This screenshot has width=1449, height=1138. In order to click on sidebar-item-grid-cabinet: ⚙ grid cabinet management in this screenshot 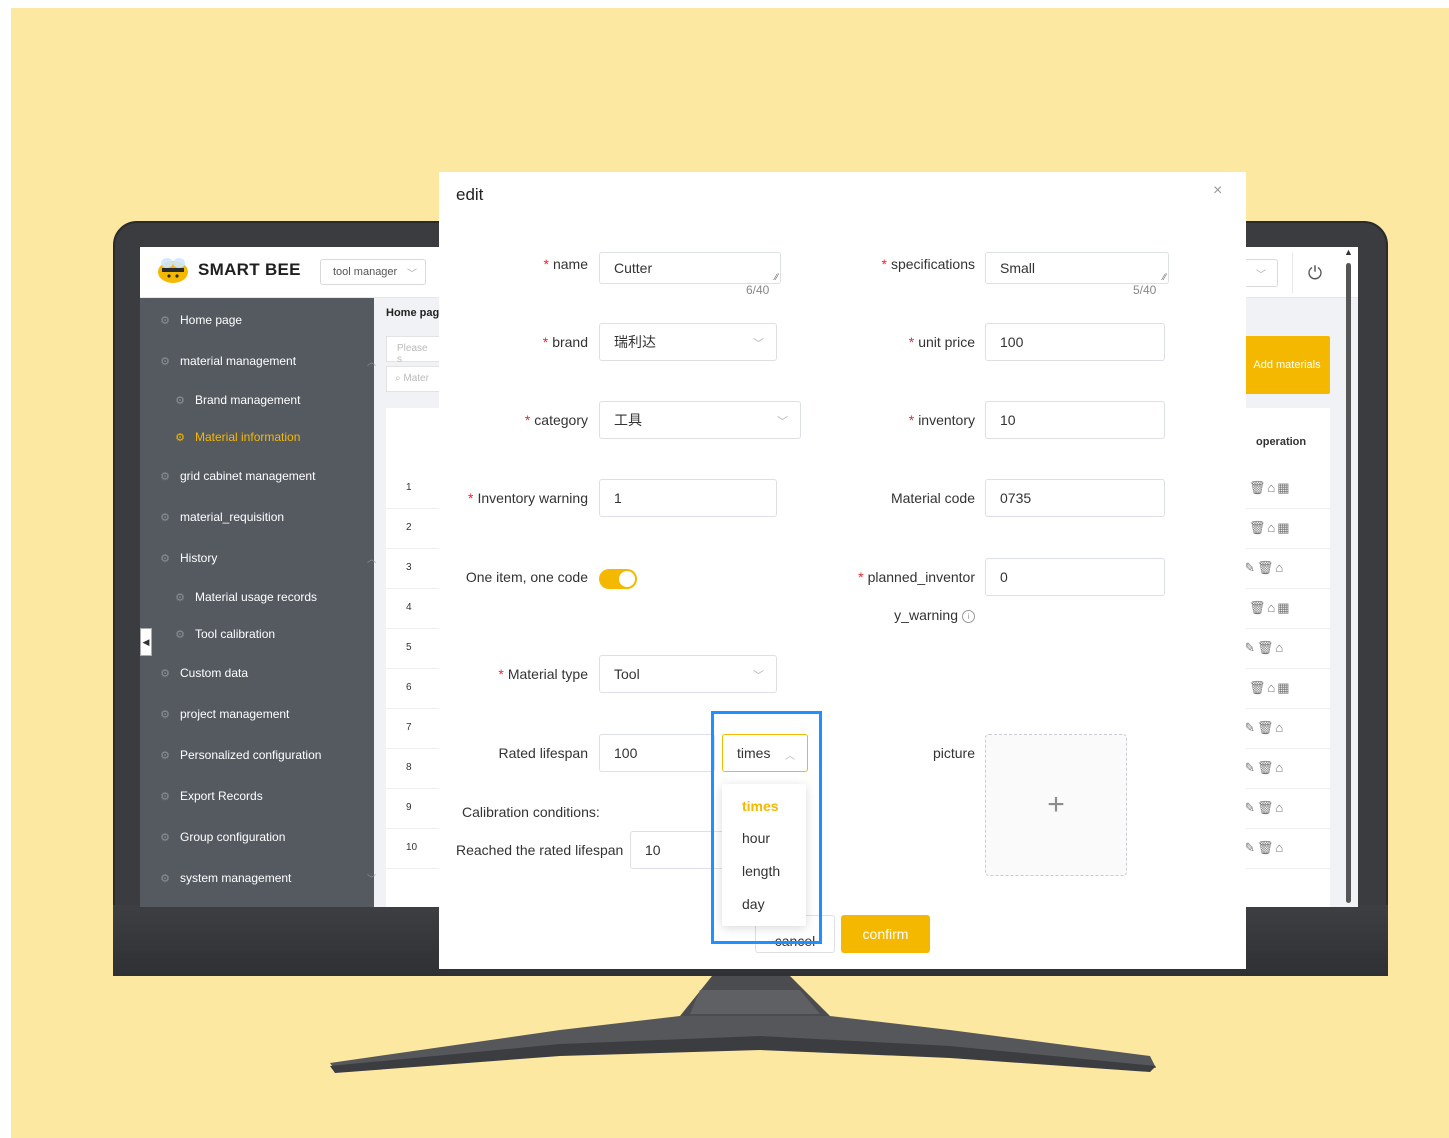, I will do `click(266, 476)`.